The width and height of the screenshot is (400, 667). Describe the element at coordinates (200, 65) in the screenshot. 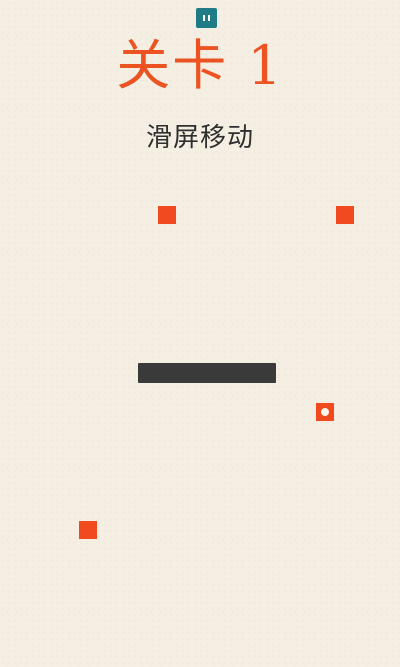

I see `level-title: 关卡 1` at that location.